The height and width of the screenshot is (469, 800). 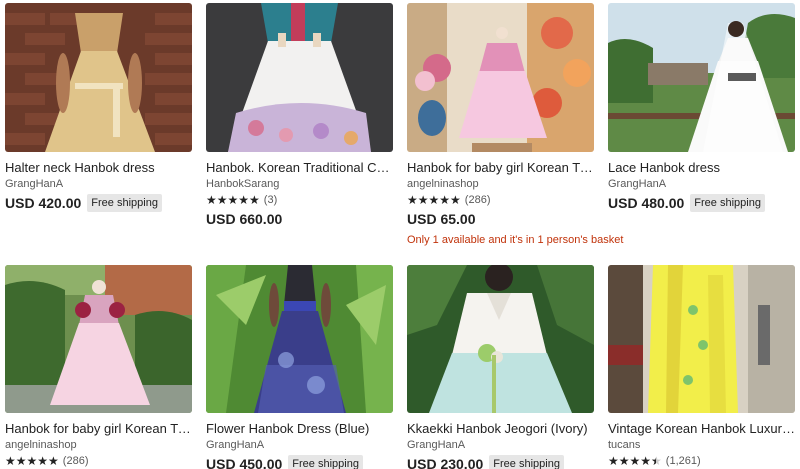 I want to click on review-count: (3), so click(x=270, y=199).